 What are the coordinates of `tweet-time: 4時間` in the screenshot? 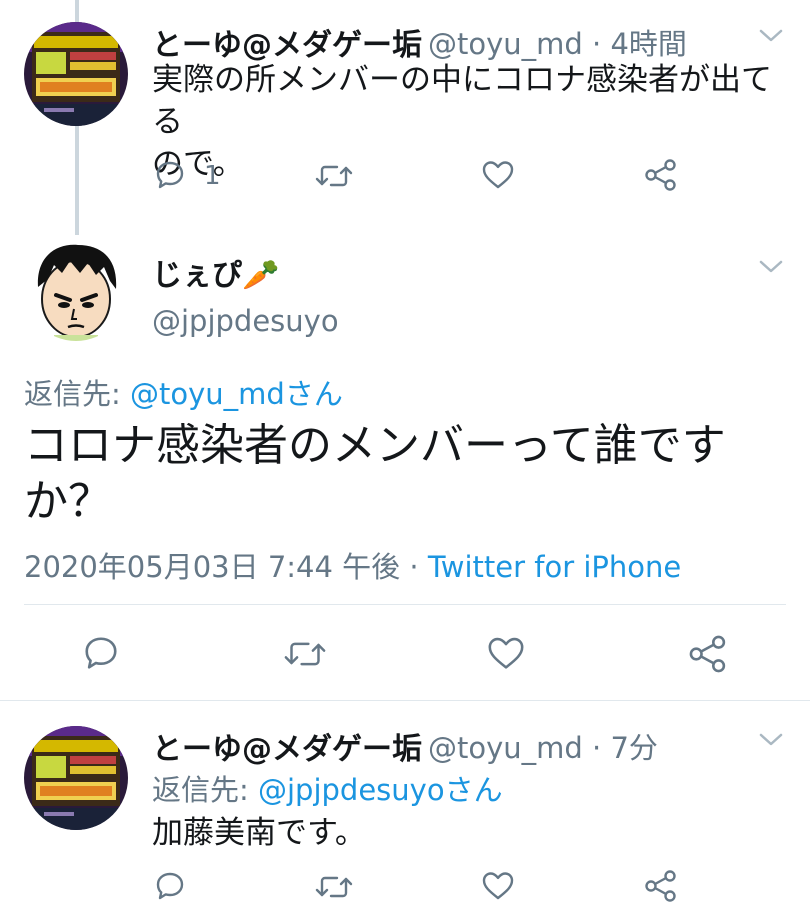 It's located at (648, 44).